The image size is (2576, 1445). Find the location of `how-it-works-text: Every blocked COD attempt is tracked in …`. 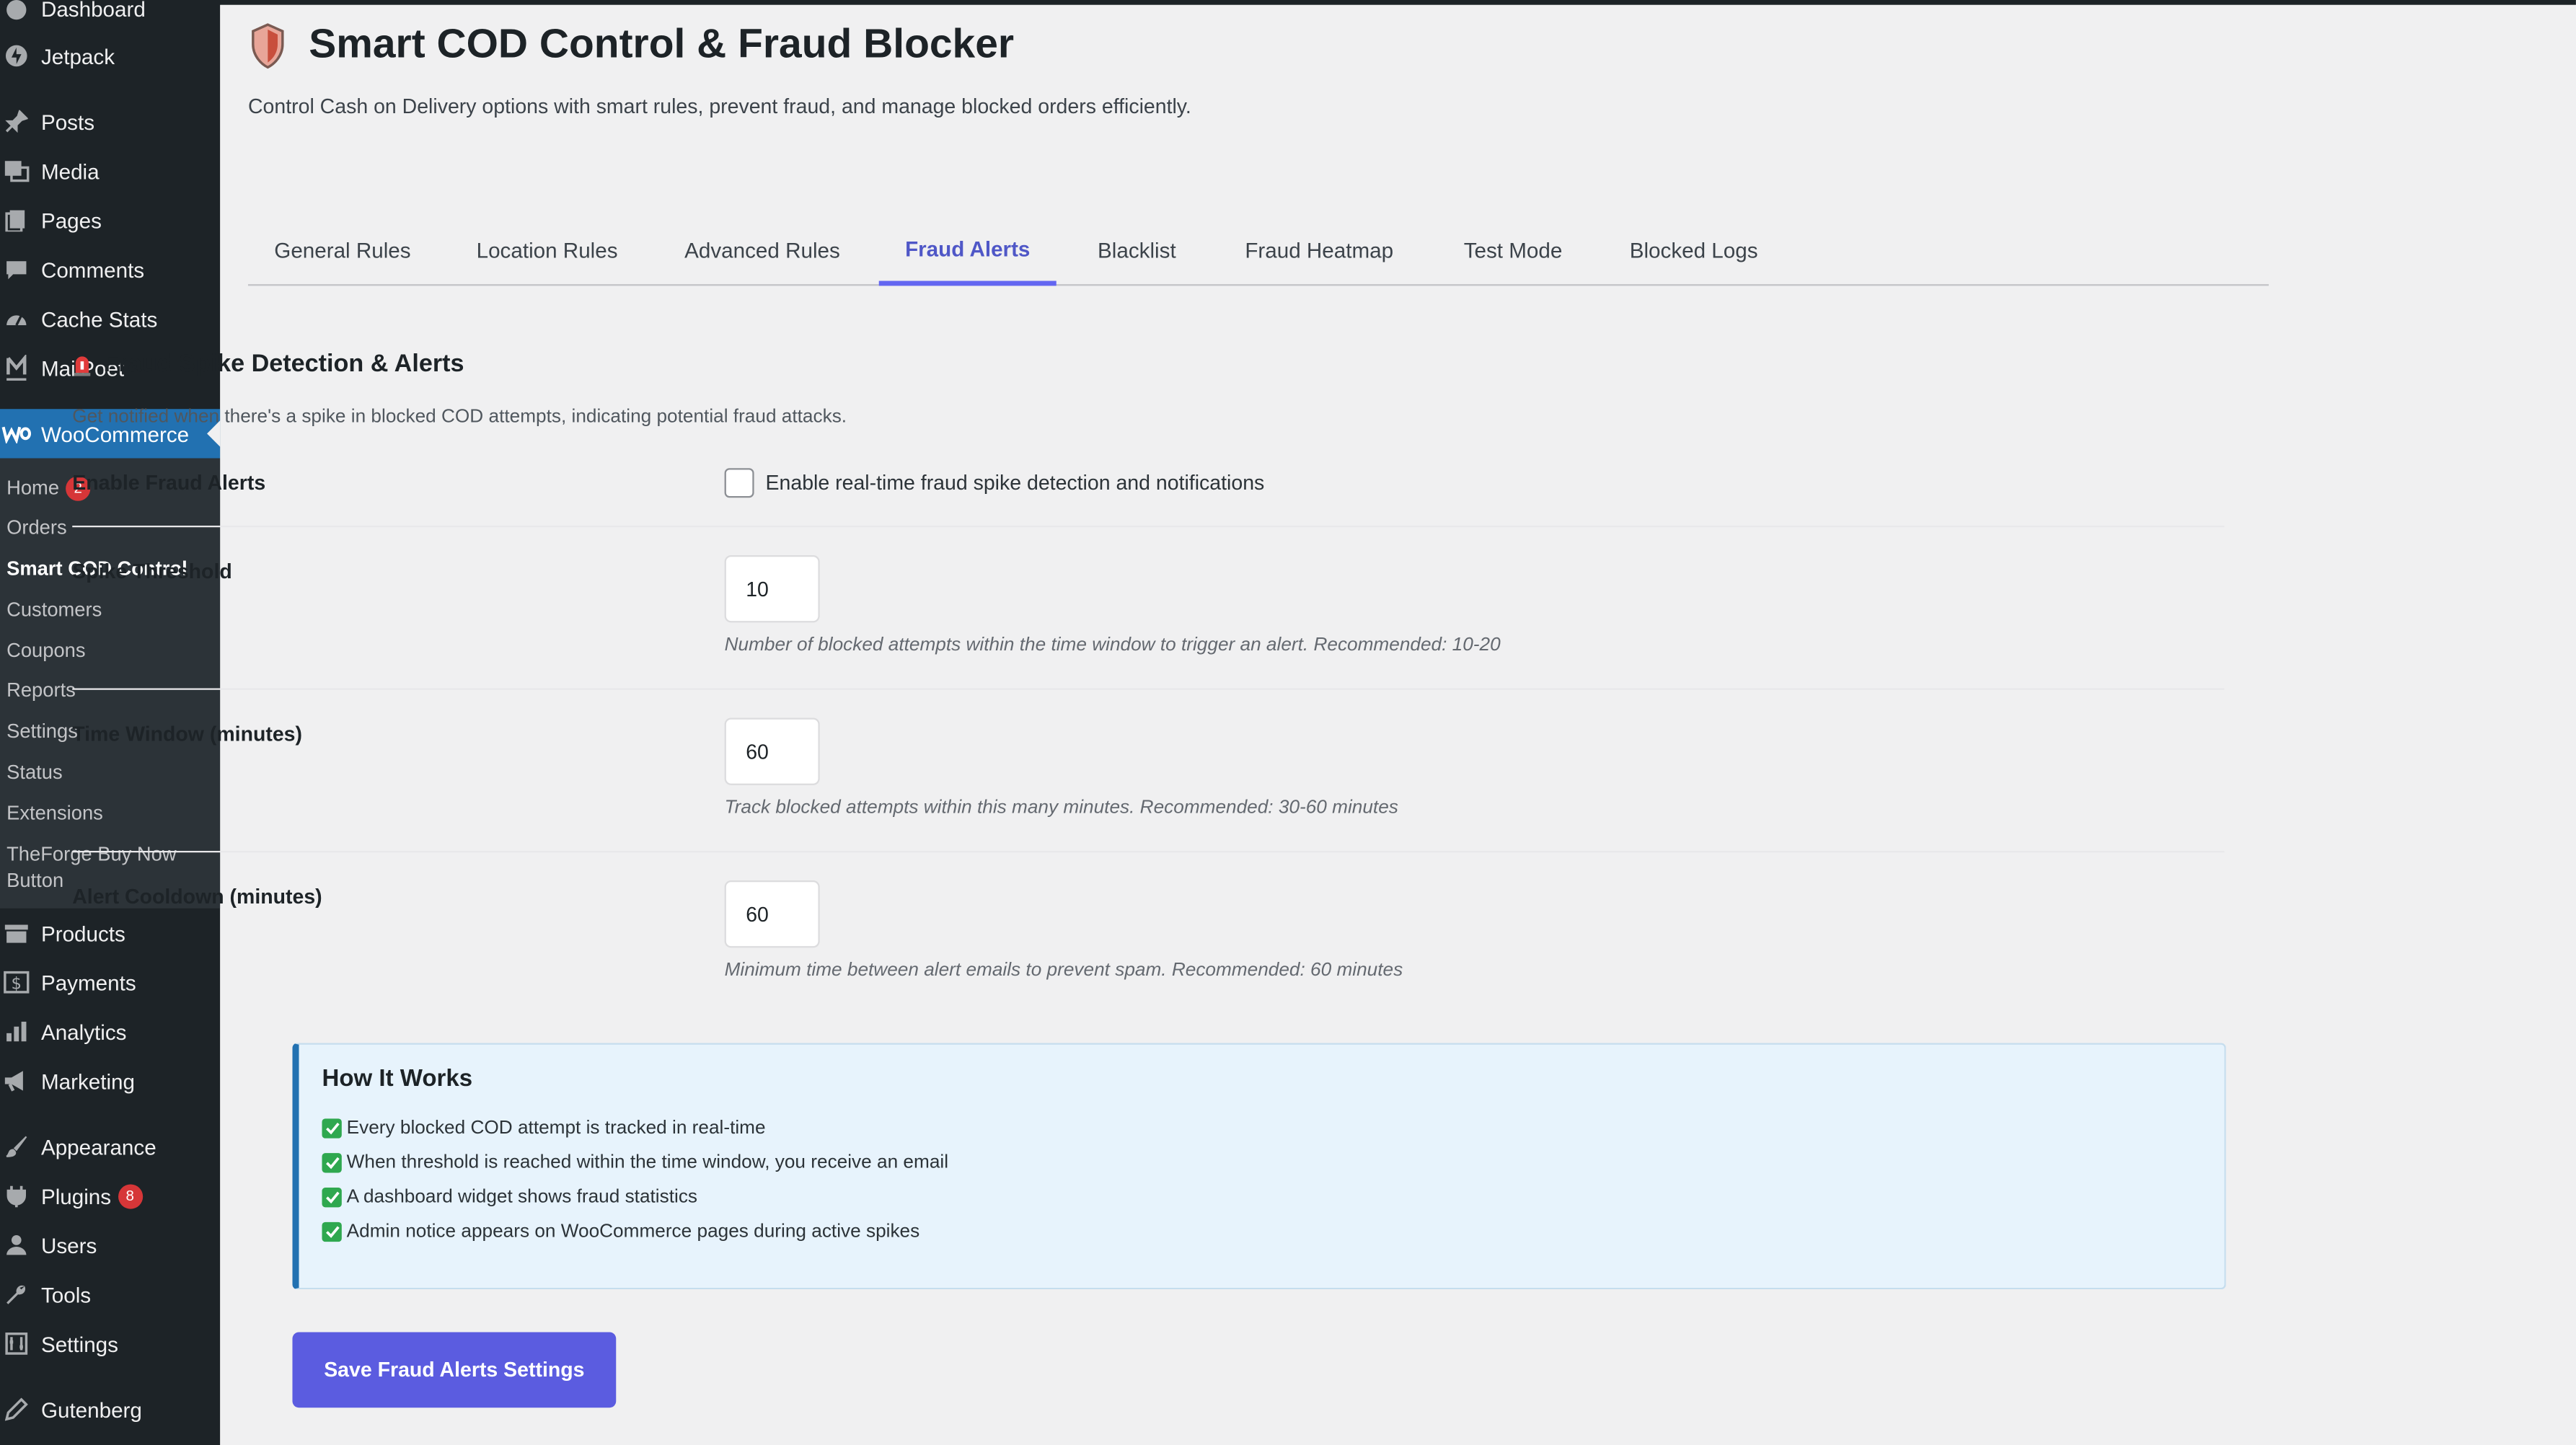

how-it-works-text: Every blocked COD attempt is tracked in … is located at coordinates (556, 1128).